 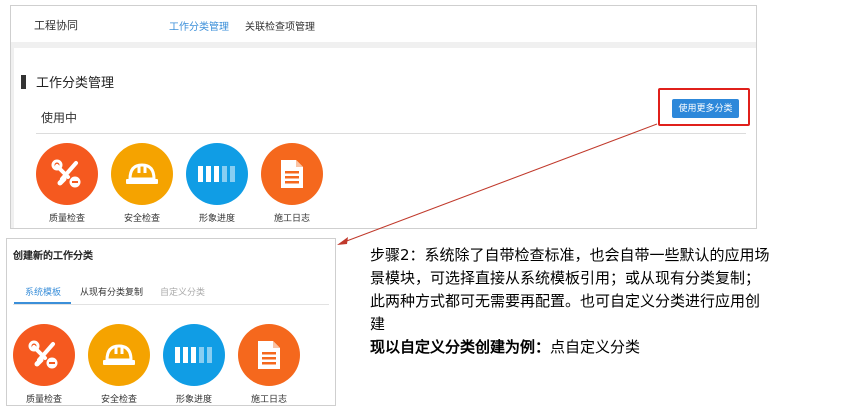 What do you see at coordinates (595, 347) in the screenshot?
I see `instruction-tail: 点自定义分类` at bounding box center [595, 347].